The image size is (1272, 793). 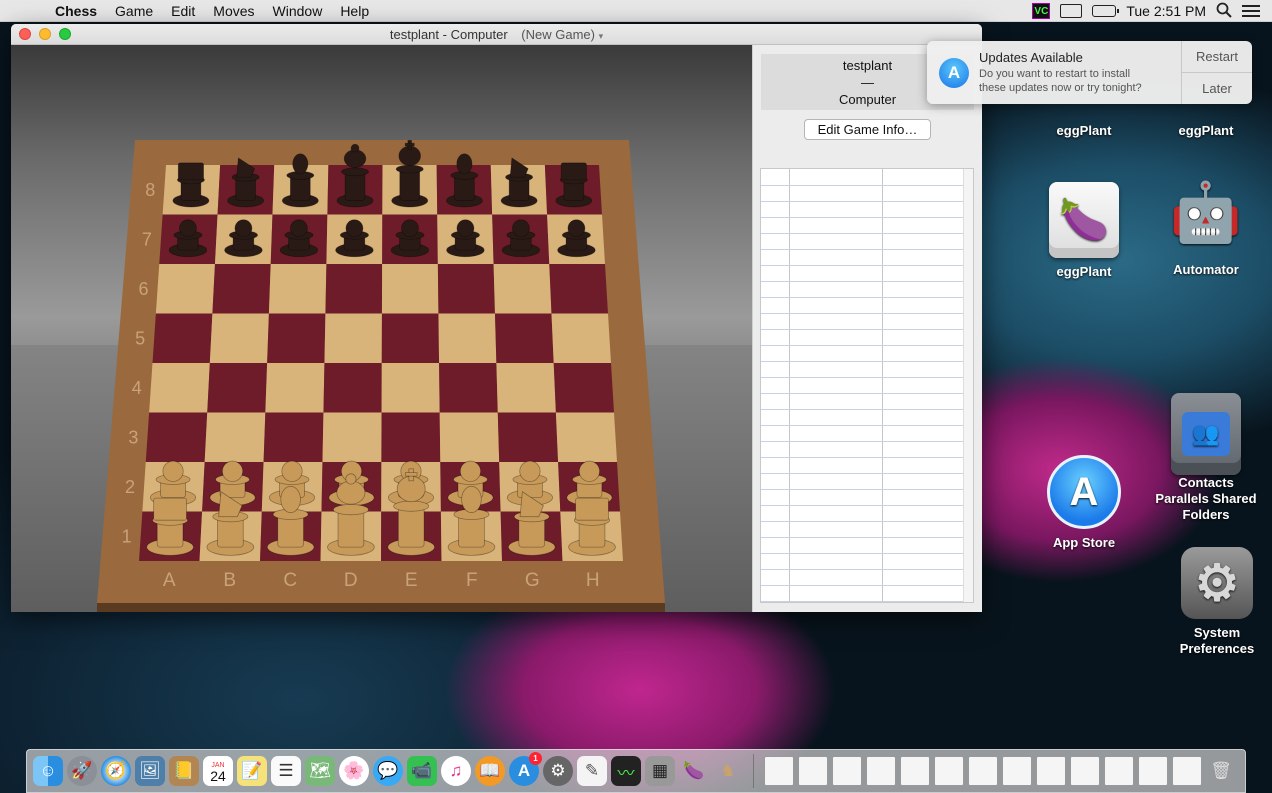 What do you see at coordinates (179, 388) in the screenshot?
I see `board-square` at bounding box center [179, 388].